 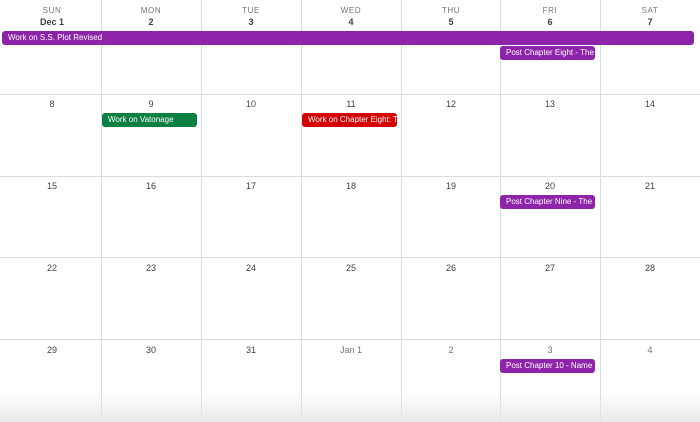 I want to click on event-chip: Work on Chapter Eight: T, so click(x=349, y=120).